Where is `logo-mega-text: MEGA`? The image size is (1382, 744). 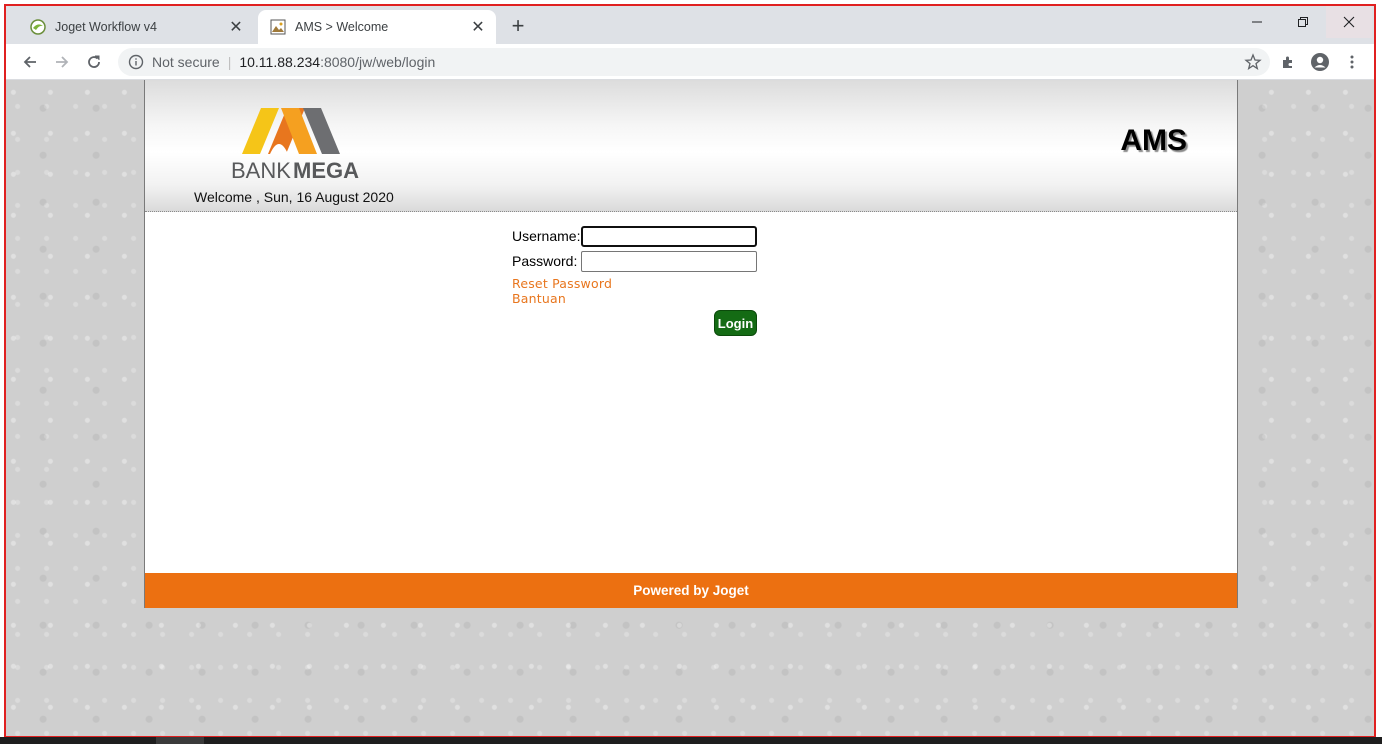 logo-mega-text: MEGA is located at coordinates (326, 170).